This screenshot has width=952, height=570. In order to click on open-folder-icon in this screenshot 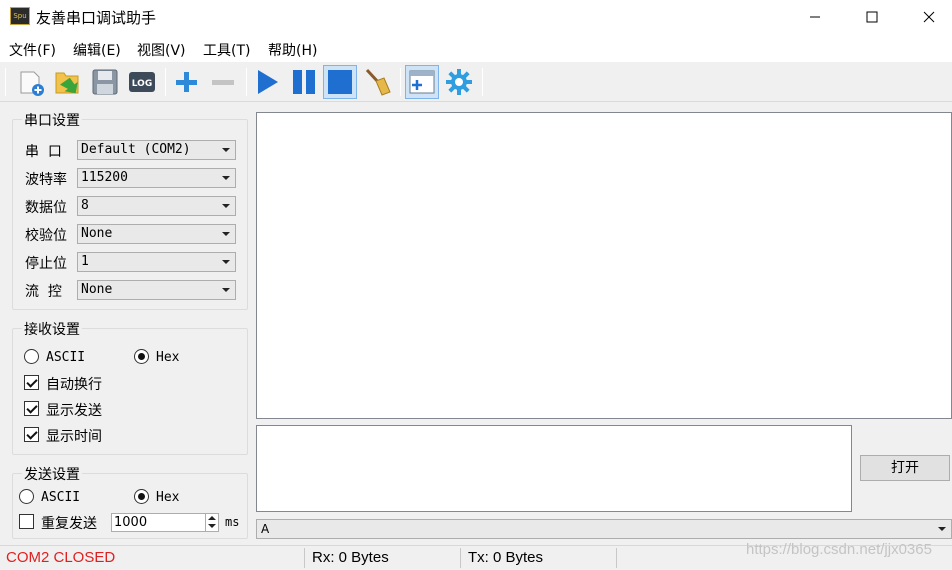, I will do `click(67, 83)`.